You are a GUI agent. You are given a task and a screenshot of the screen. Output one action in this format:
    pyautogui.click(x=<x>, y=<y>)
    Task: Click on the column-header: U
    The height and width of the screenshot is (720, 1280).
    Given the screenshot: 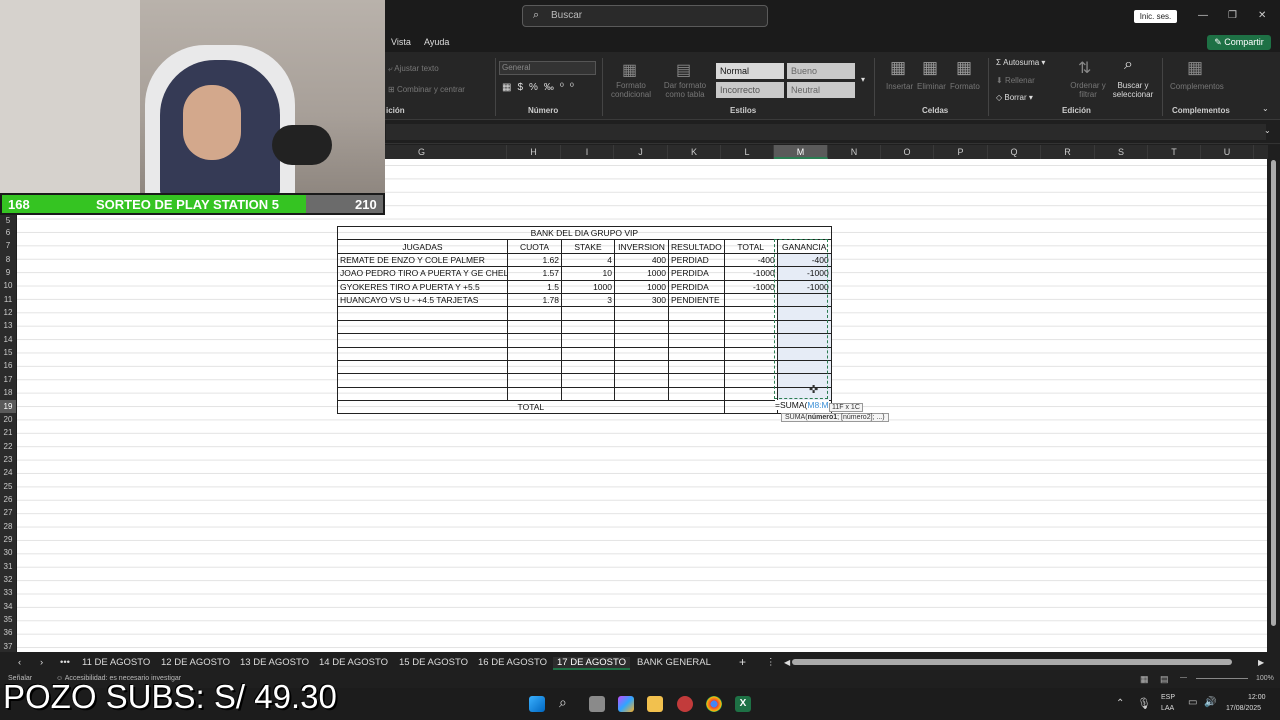 What is the action you would take?
    pyautogui.click(x=1227, y=152)
    